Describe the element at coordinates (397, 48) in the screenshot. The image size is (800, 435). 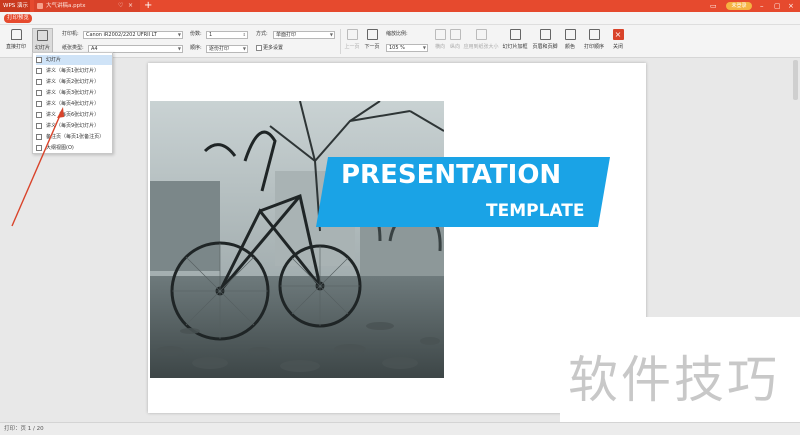
I see `zoom-value: 105 %` at that location.